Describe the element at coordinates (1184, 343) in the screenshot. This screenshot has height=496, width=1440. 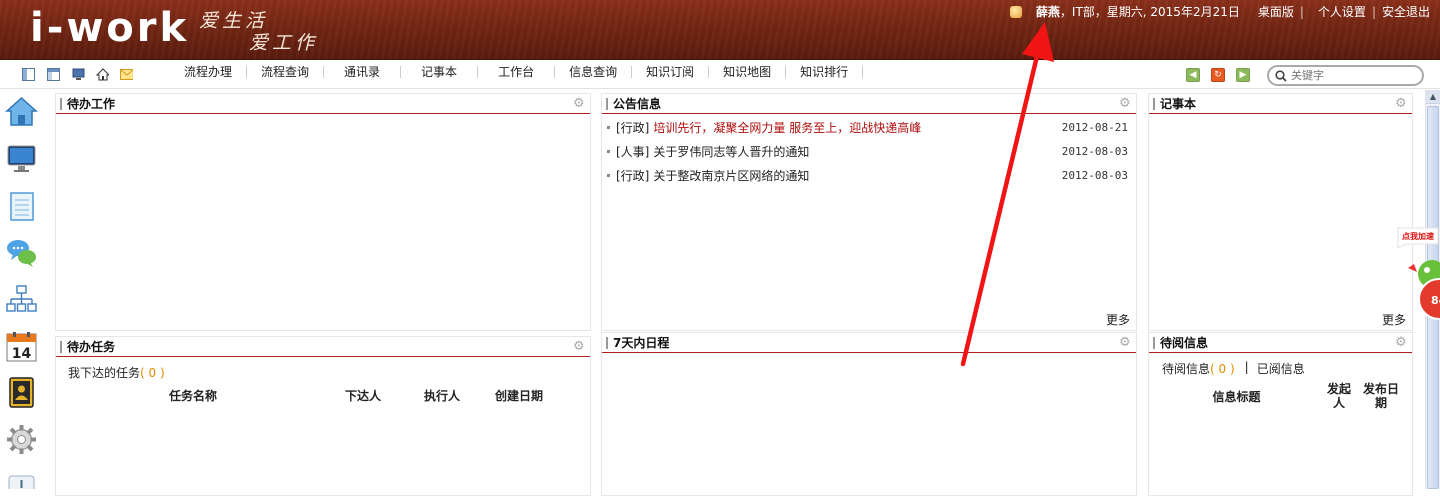
I see `panel-title: 待阅信息` at that location.